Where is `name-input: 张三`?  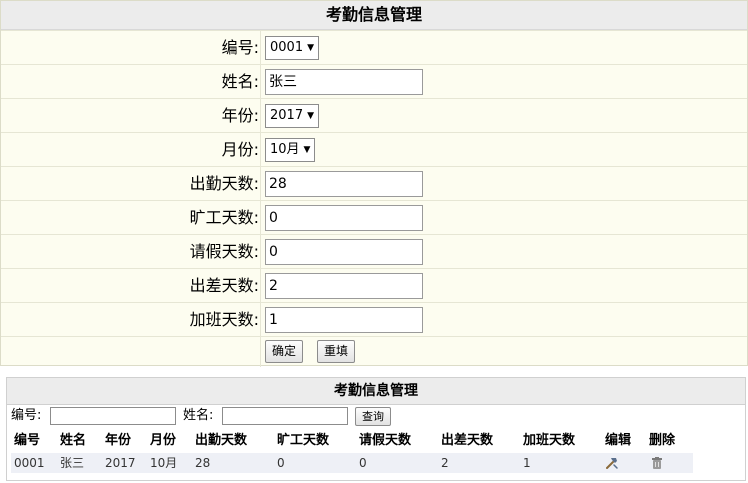
name-input: 张三 is located at coordinates (344, 82).